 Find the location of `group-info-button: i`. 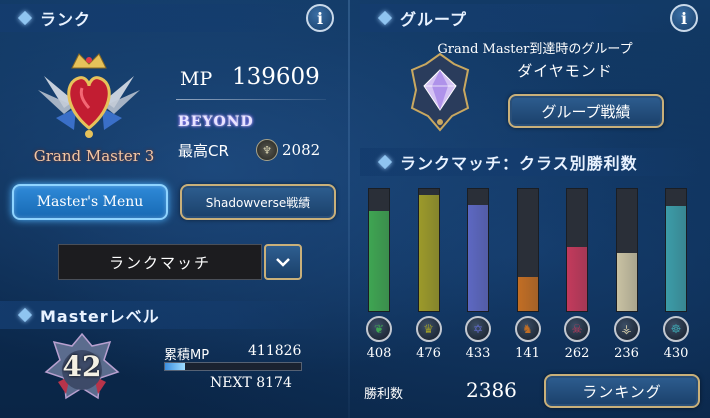

group-info-button: i is located at coordinates (684, 18).